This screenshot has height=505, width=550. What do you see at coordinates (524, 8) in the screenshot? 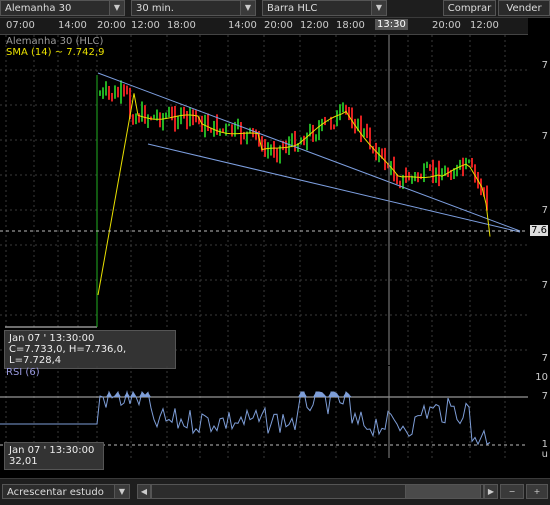
I see `sell-button: Vender` at bounding box center [524, 8].